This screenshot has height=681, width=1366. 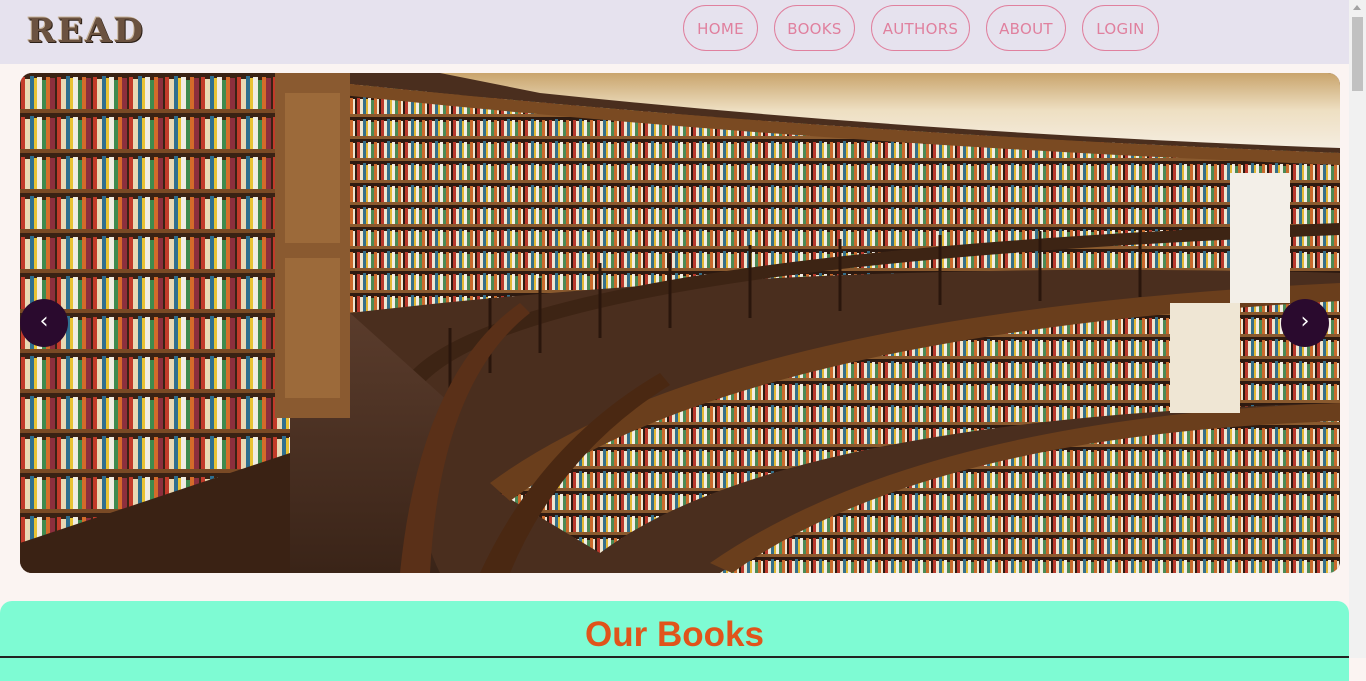 I want to click on scroll-up-icon, so click(x=1357, y=7).